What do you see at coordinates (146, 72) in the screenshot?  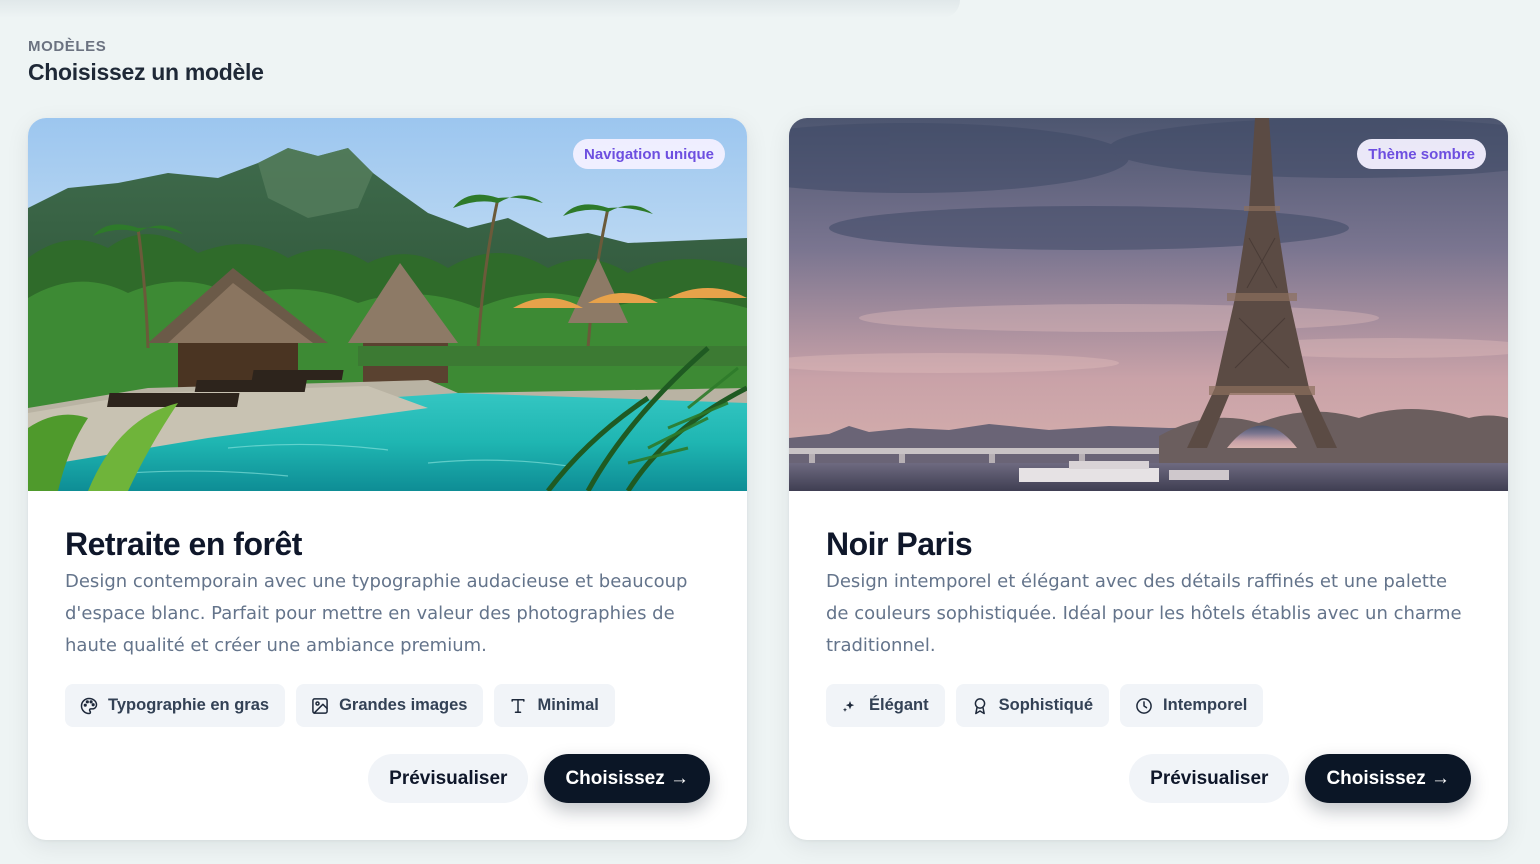 I see `page-title: Choisissez un modèle` at bounding box center [146, 72].